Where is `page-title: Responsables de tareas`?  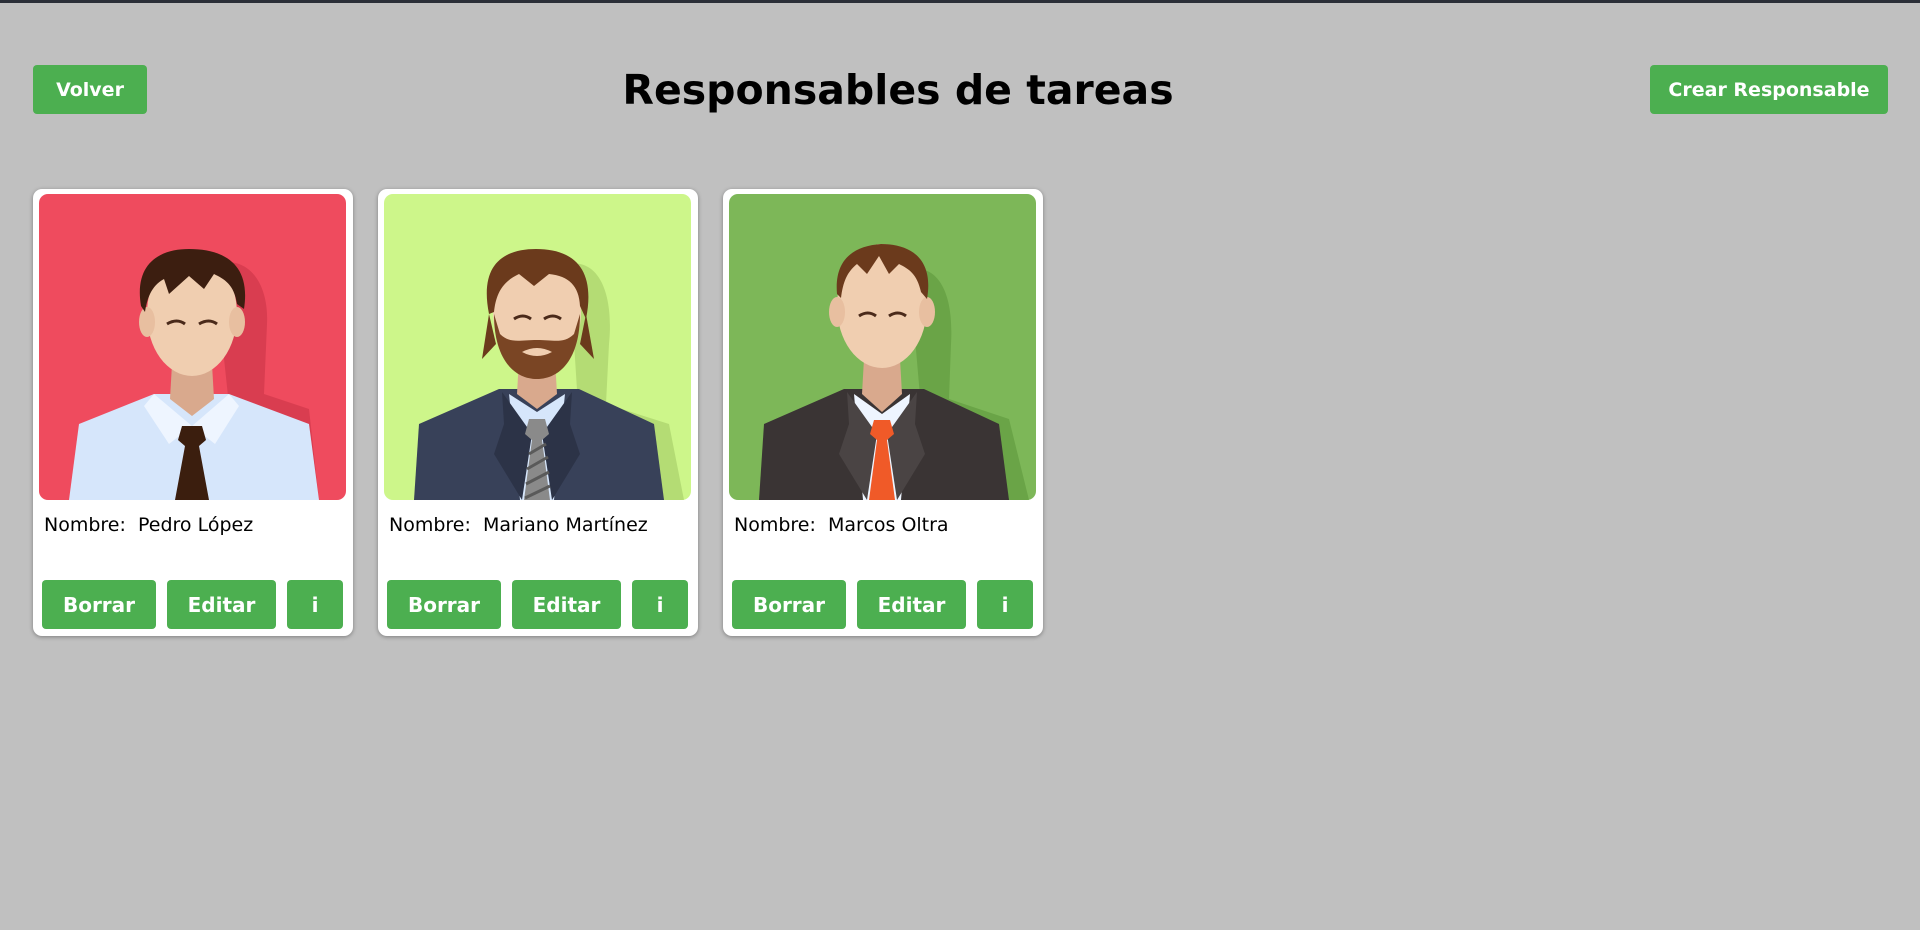
page-title: Responsables de tareas is located at coordinates (898, 90).